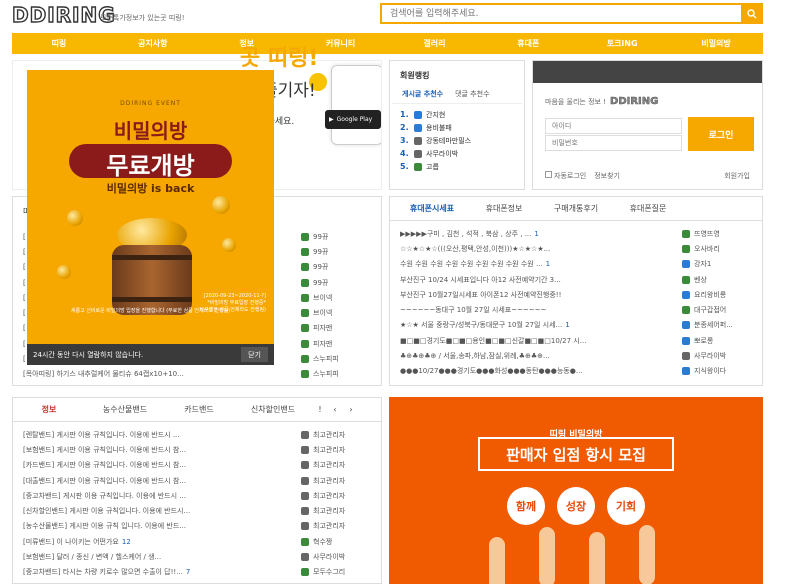 The image size is (800, 584). What do you see at coordinates (422, 94) in the screenshot?
I see `tab-post-recommend: 게시글 추천수` at bounding box center [422, 94].